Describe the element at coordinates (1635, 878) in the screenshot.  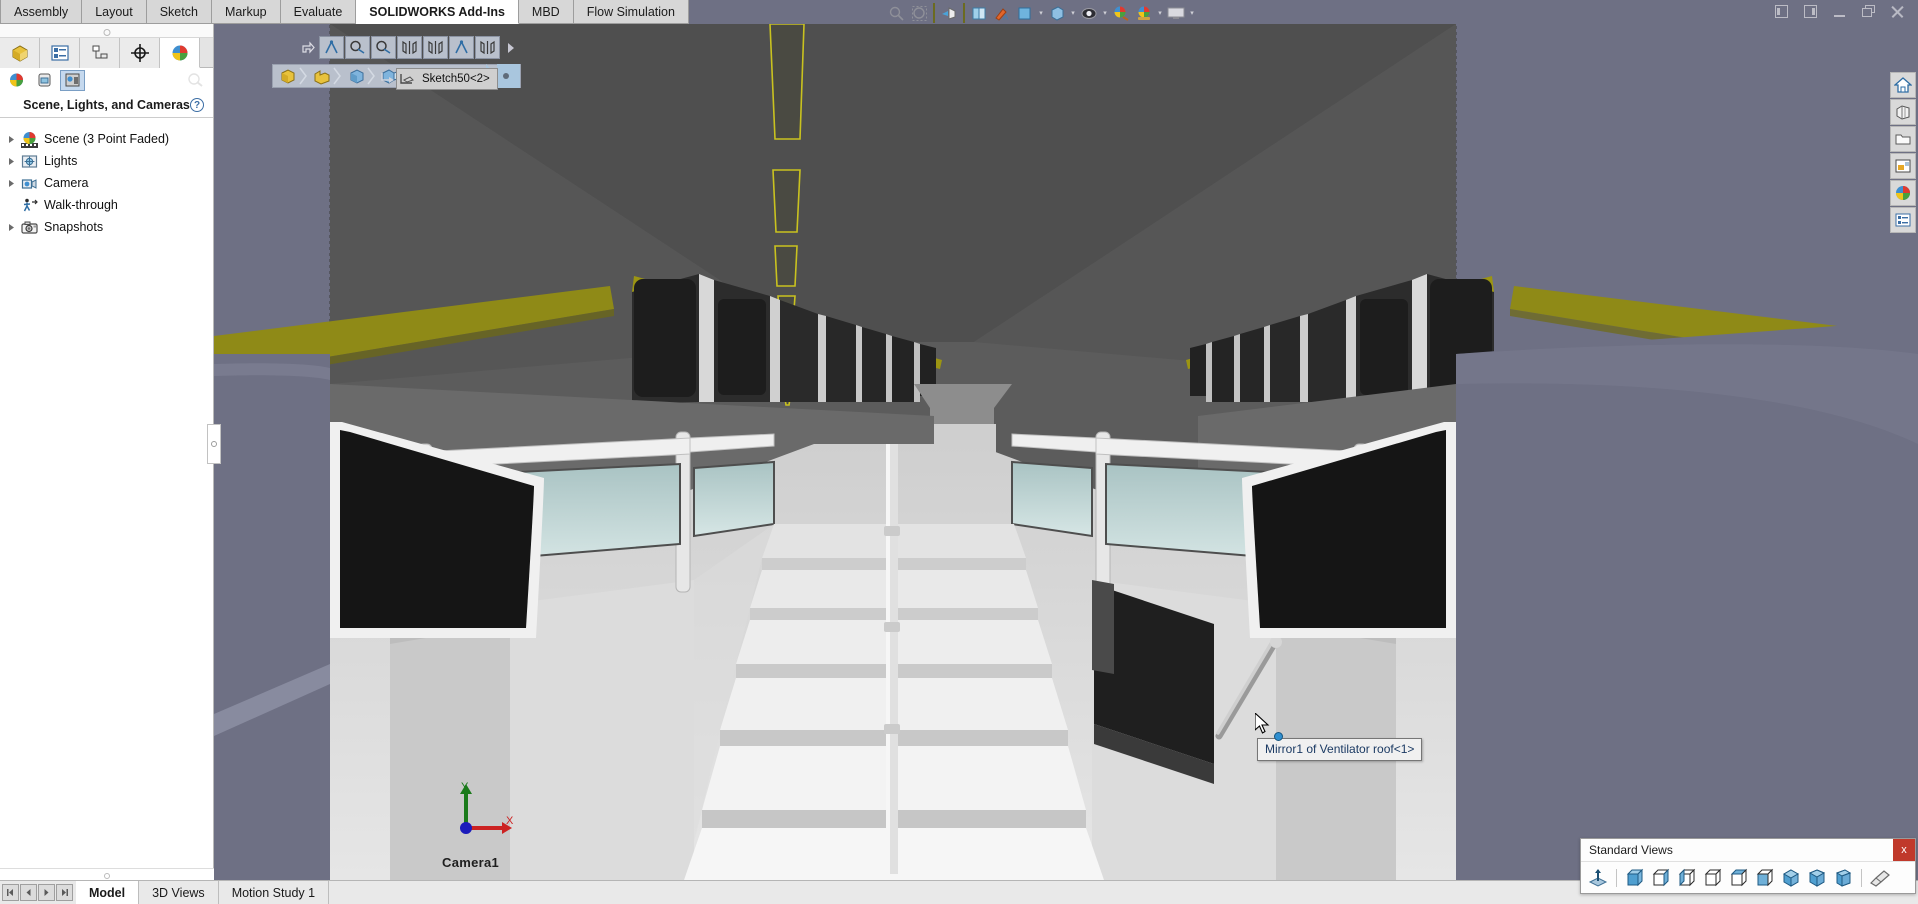
I see `front-cube-icon` at that location.